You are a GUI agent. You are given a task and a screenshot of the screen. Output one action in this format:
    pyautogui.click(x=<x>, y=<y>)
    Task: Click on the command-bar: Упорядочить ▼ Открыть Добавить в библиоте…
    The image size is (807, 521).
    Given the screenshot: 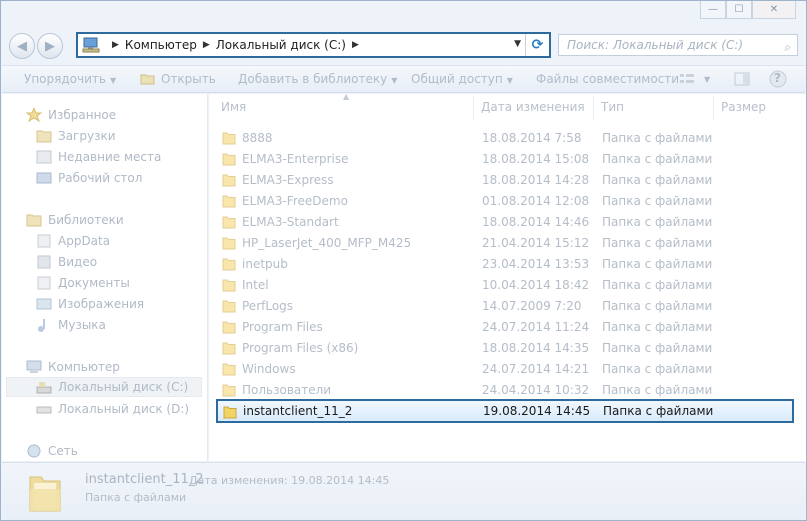 What is the action you would take?
    pyautogui.click(x=403, y=79)
    